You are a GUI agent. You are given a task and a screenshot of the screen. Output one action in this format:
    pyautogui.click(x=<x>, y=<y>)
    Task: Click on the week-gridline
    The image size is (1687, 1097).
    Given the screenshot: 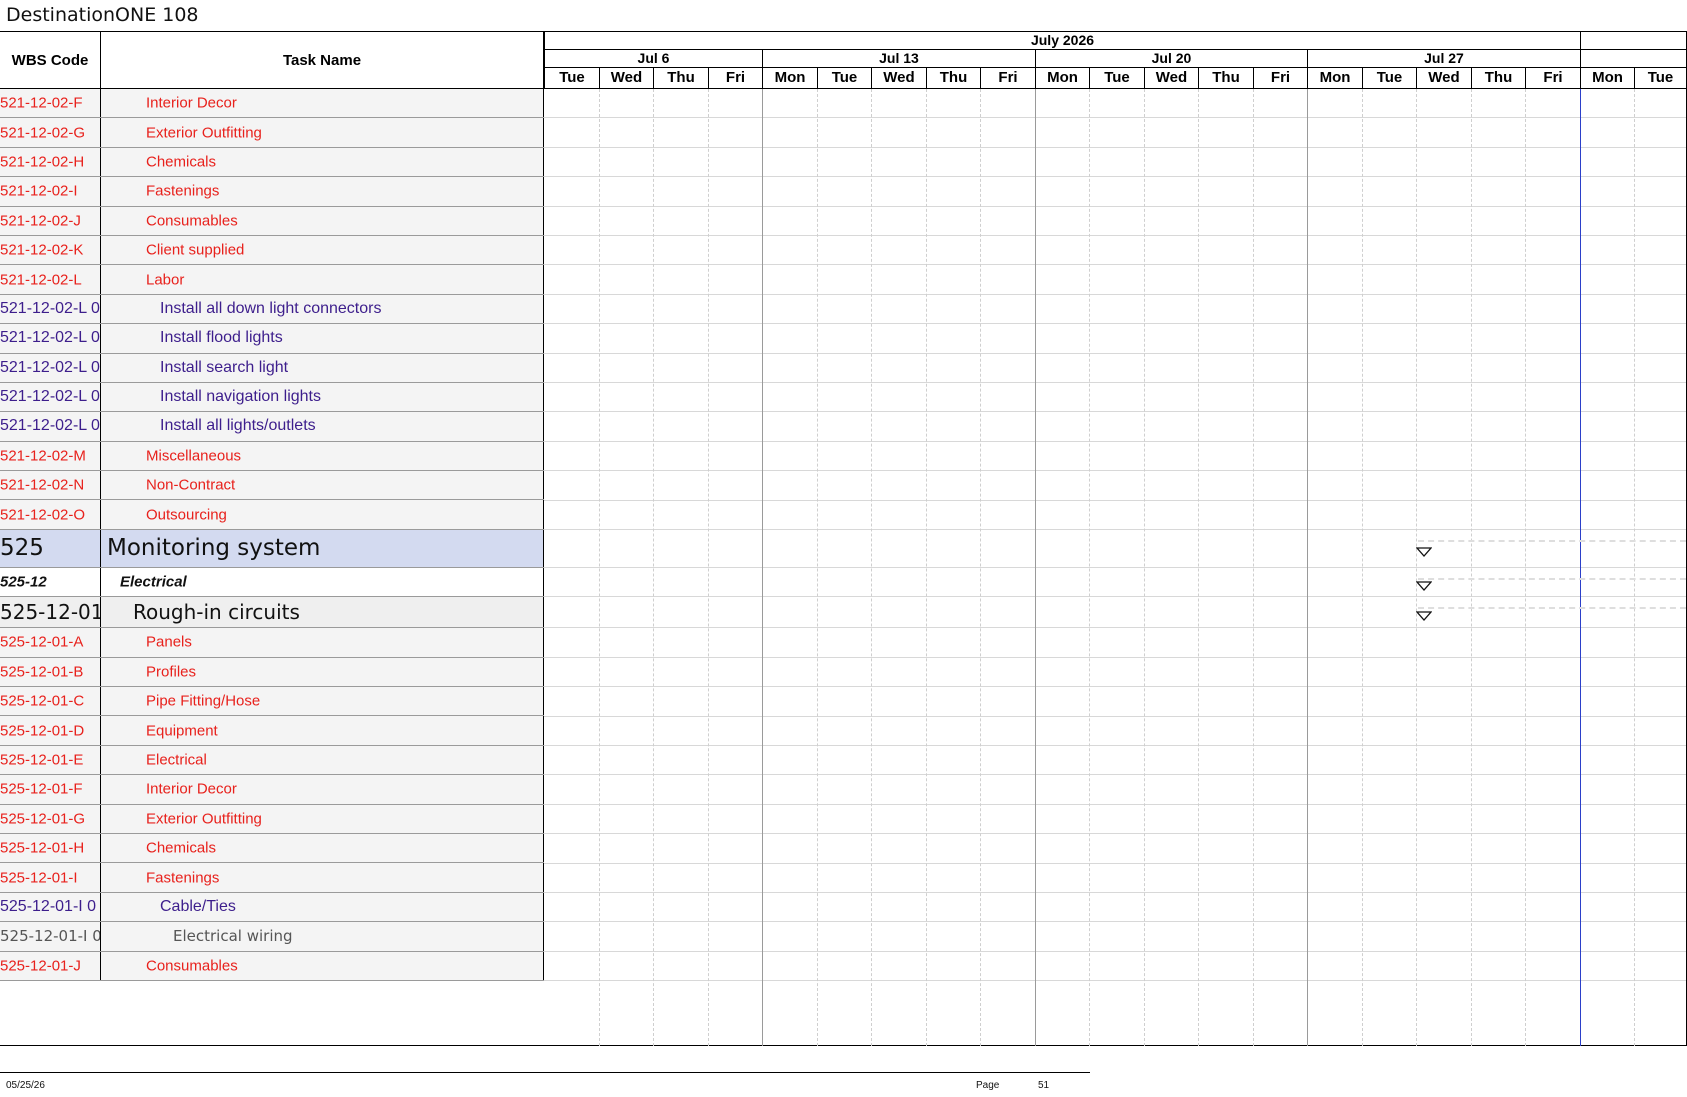 What is the action you would take?
    pyautogui.click(x=1307, y=567)
    